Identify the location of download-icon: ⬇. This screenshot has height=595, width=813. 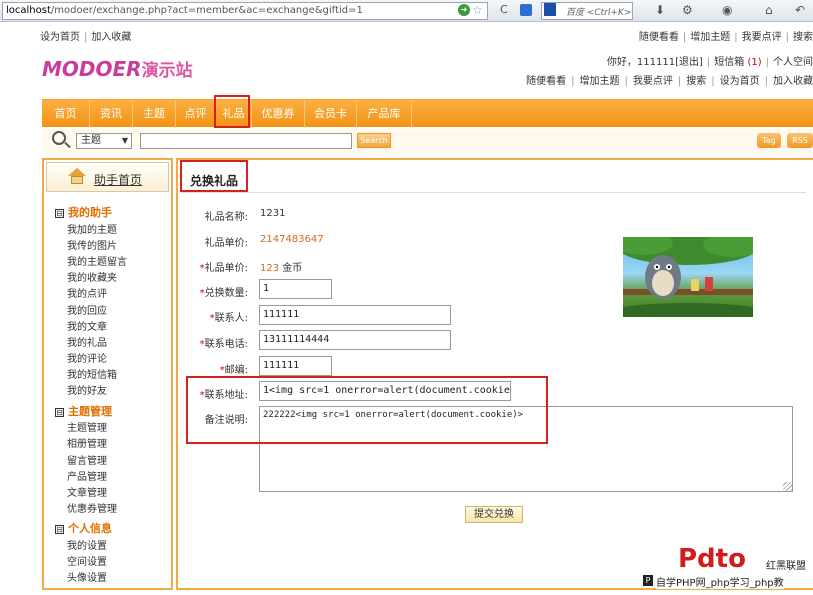
(660, 10).